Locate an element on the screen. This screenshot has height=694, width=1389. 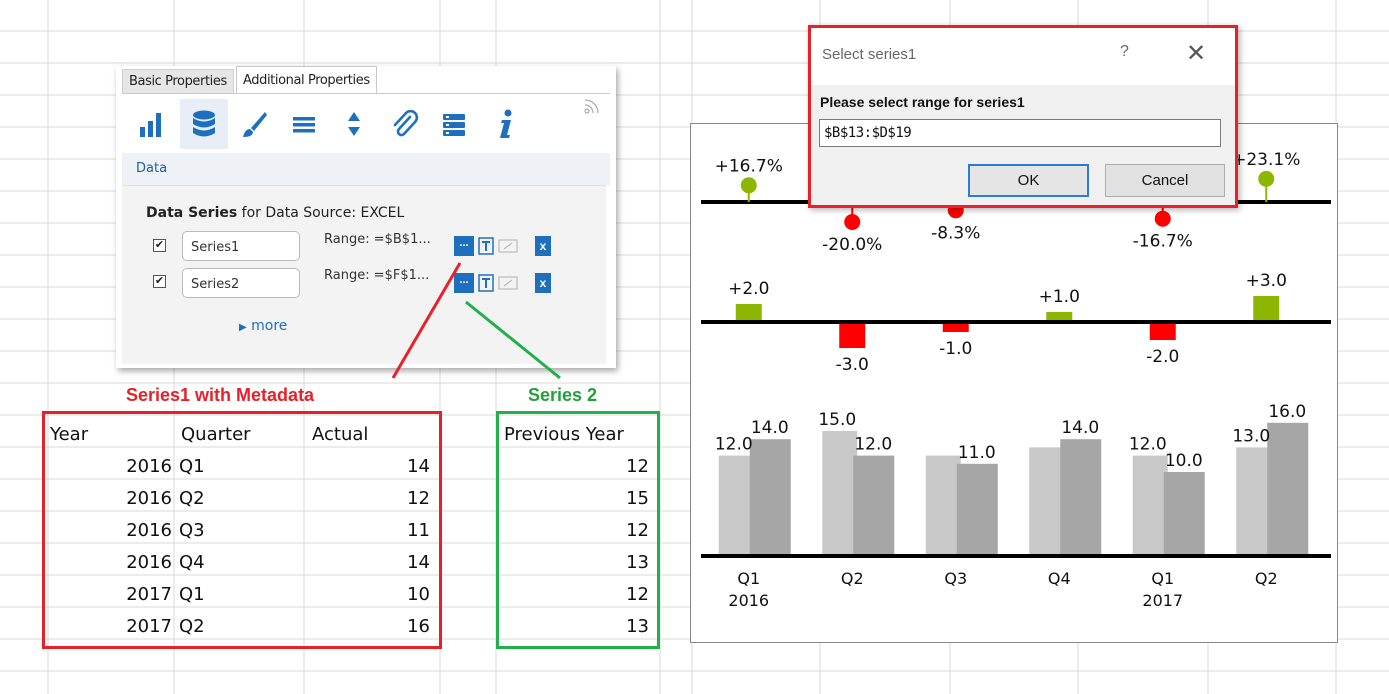
category-label: Q3 is located at coordinates (955, 578).